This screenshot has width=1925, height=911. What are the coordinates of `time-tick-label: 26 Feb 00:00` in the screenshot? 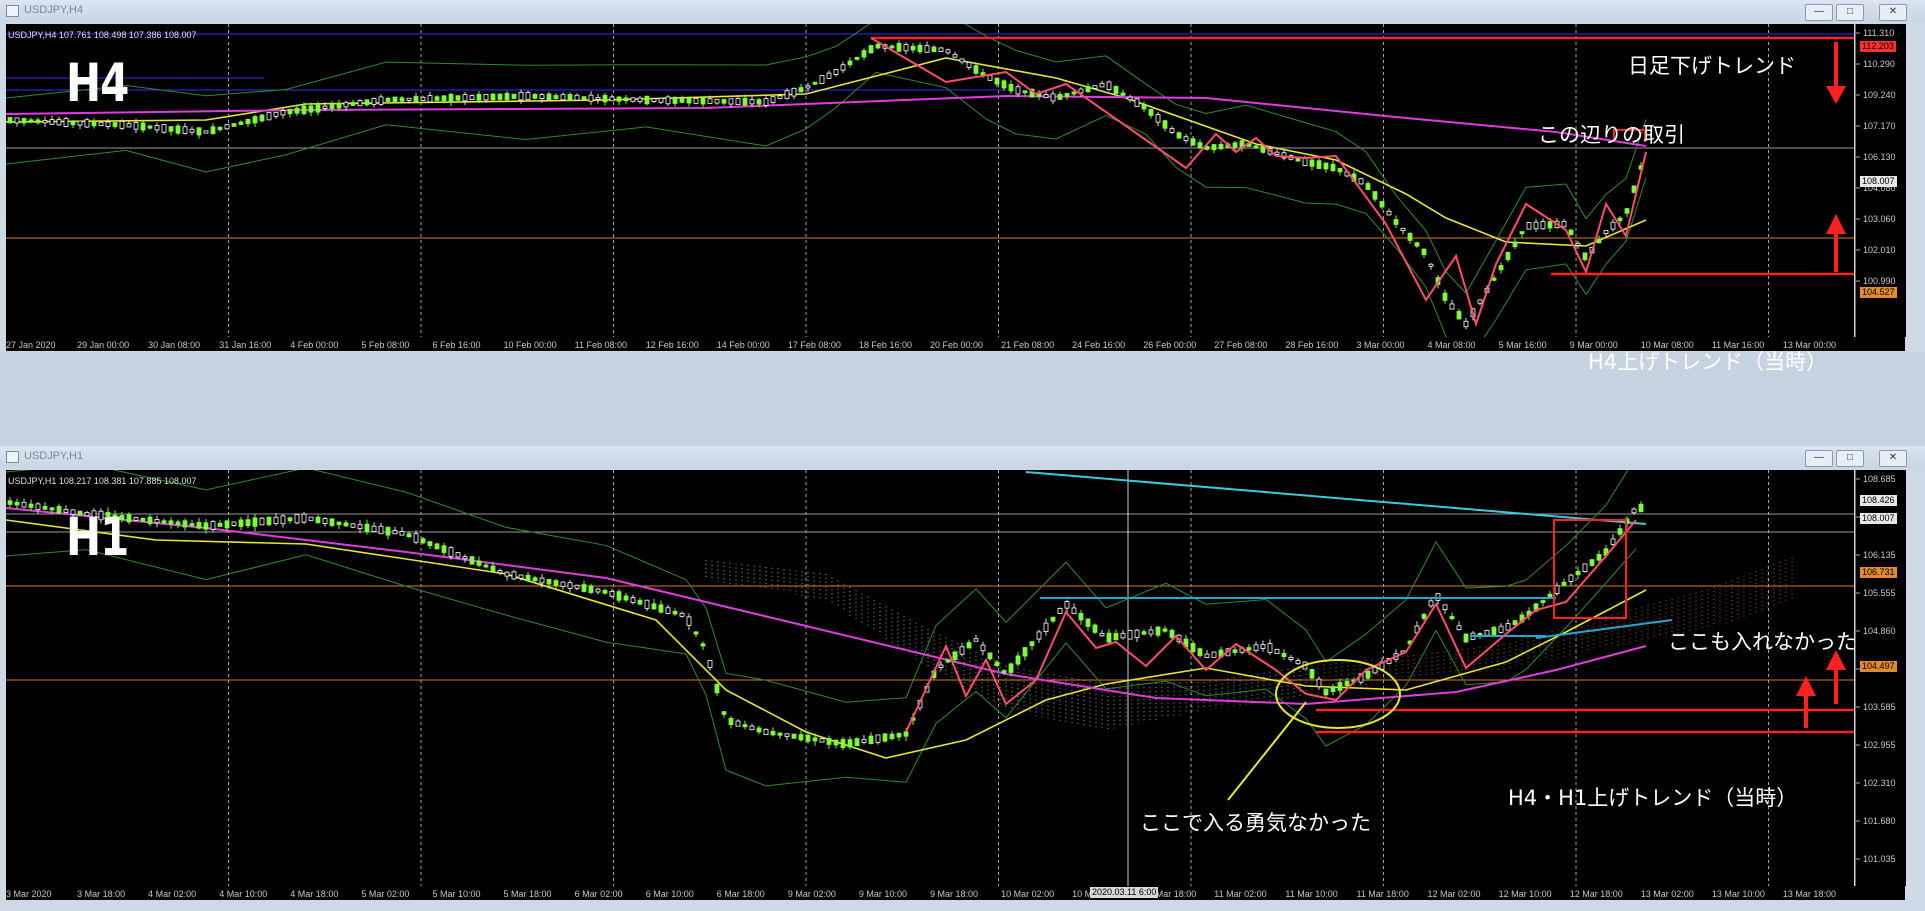 It's located at (1169, 345).